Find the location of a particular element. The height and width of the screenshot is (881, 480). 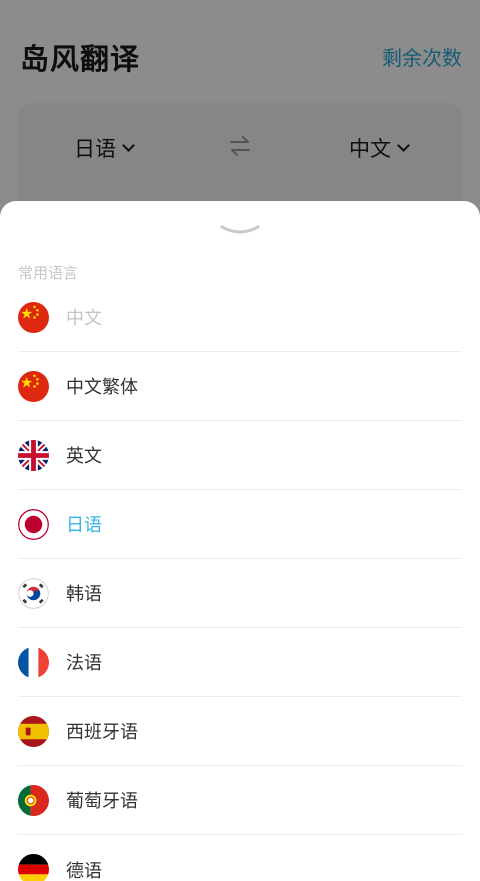

language-label: 日语 is located at coordinates (84, 525).